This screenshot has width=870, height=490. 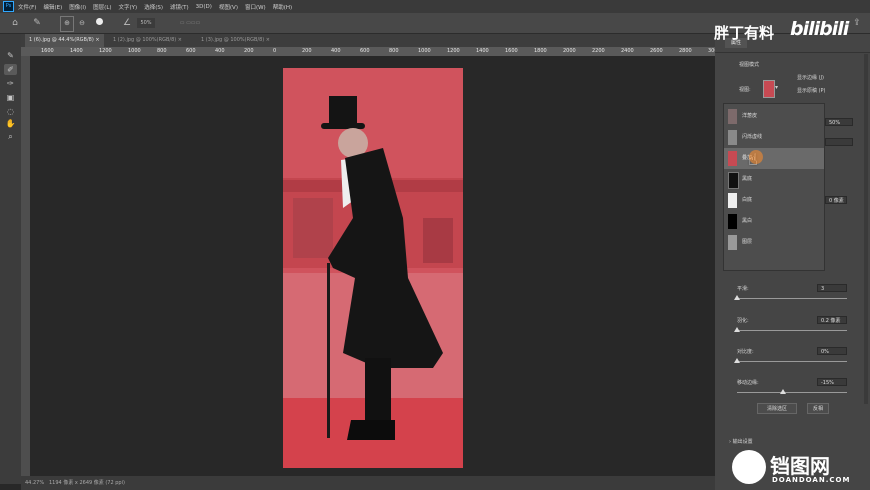 I want to click on menu-item-type: 文字(Y), so click(x=128, y=7).